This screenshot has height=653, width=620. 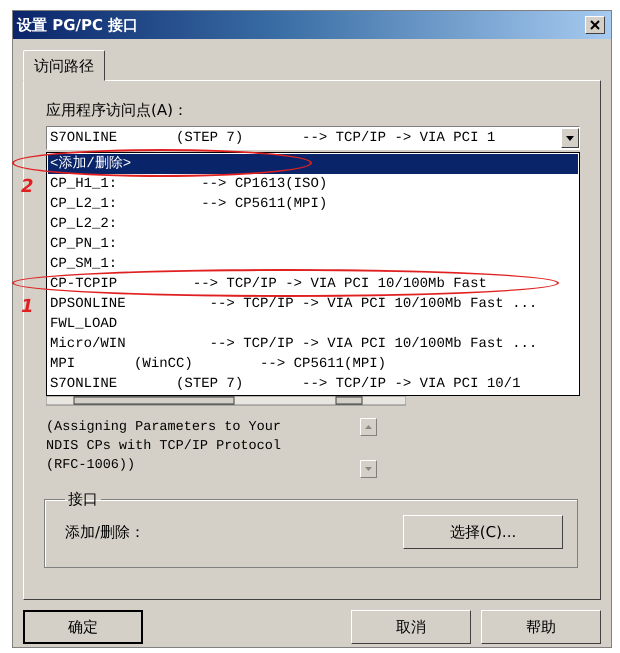 What do you see at coordinates (313, 244) in the screenshot?
I see `dropdown-item: CP_PN_1:` at bounding box center [313, 244].